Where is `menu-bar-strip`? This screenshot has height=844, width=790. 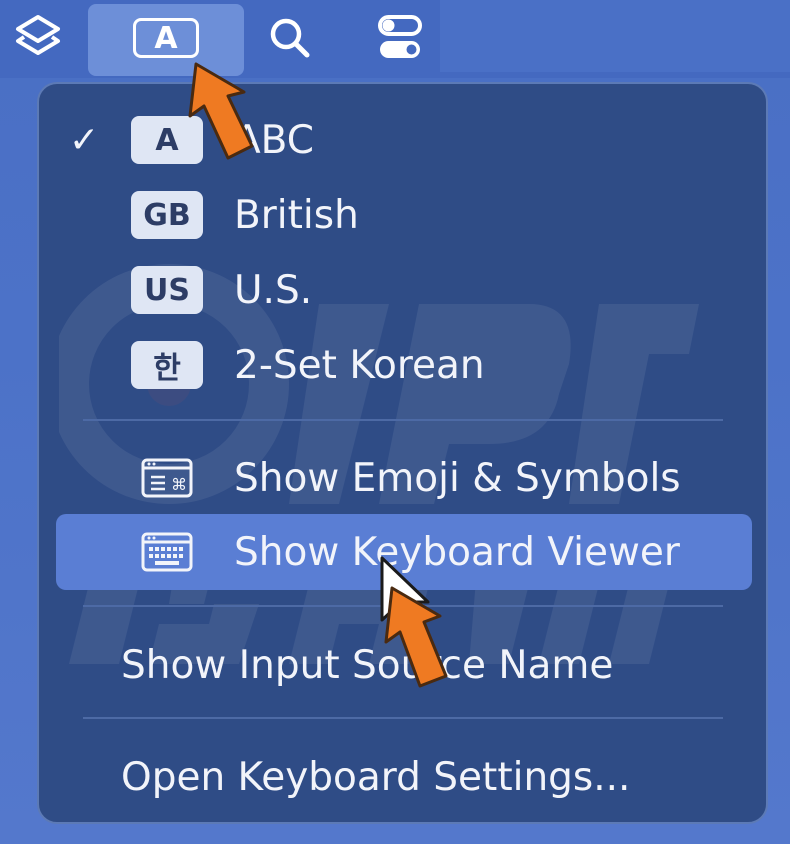 menu-bar-strip is located at coordinates (615, 36).